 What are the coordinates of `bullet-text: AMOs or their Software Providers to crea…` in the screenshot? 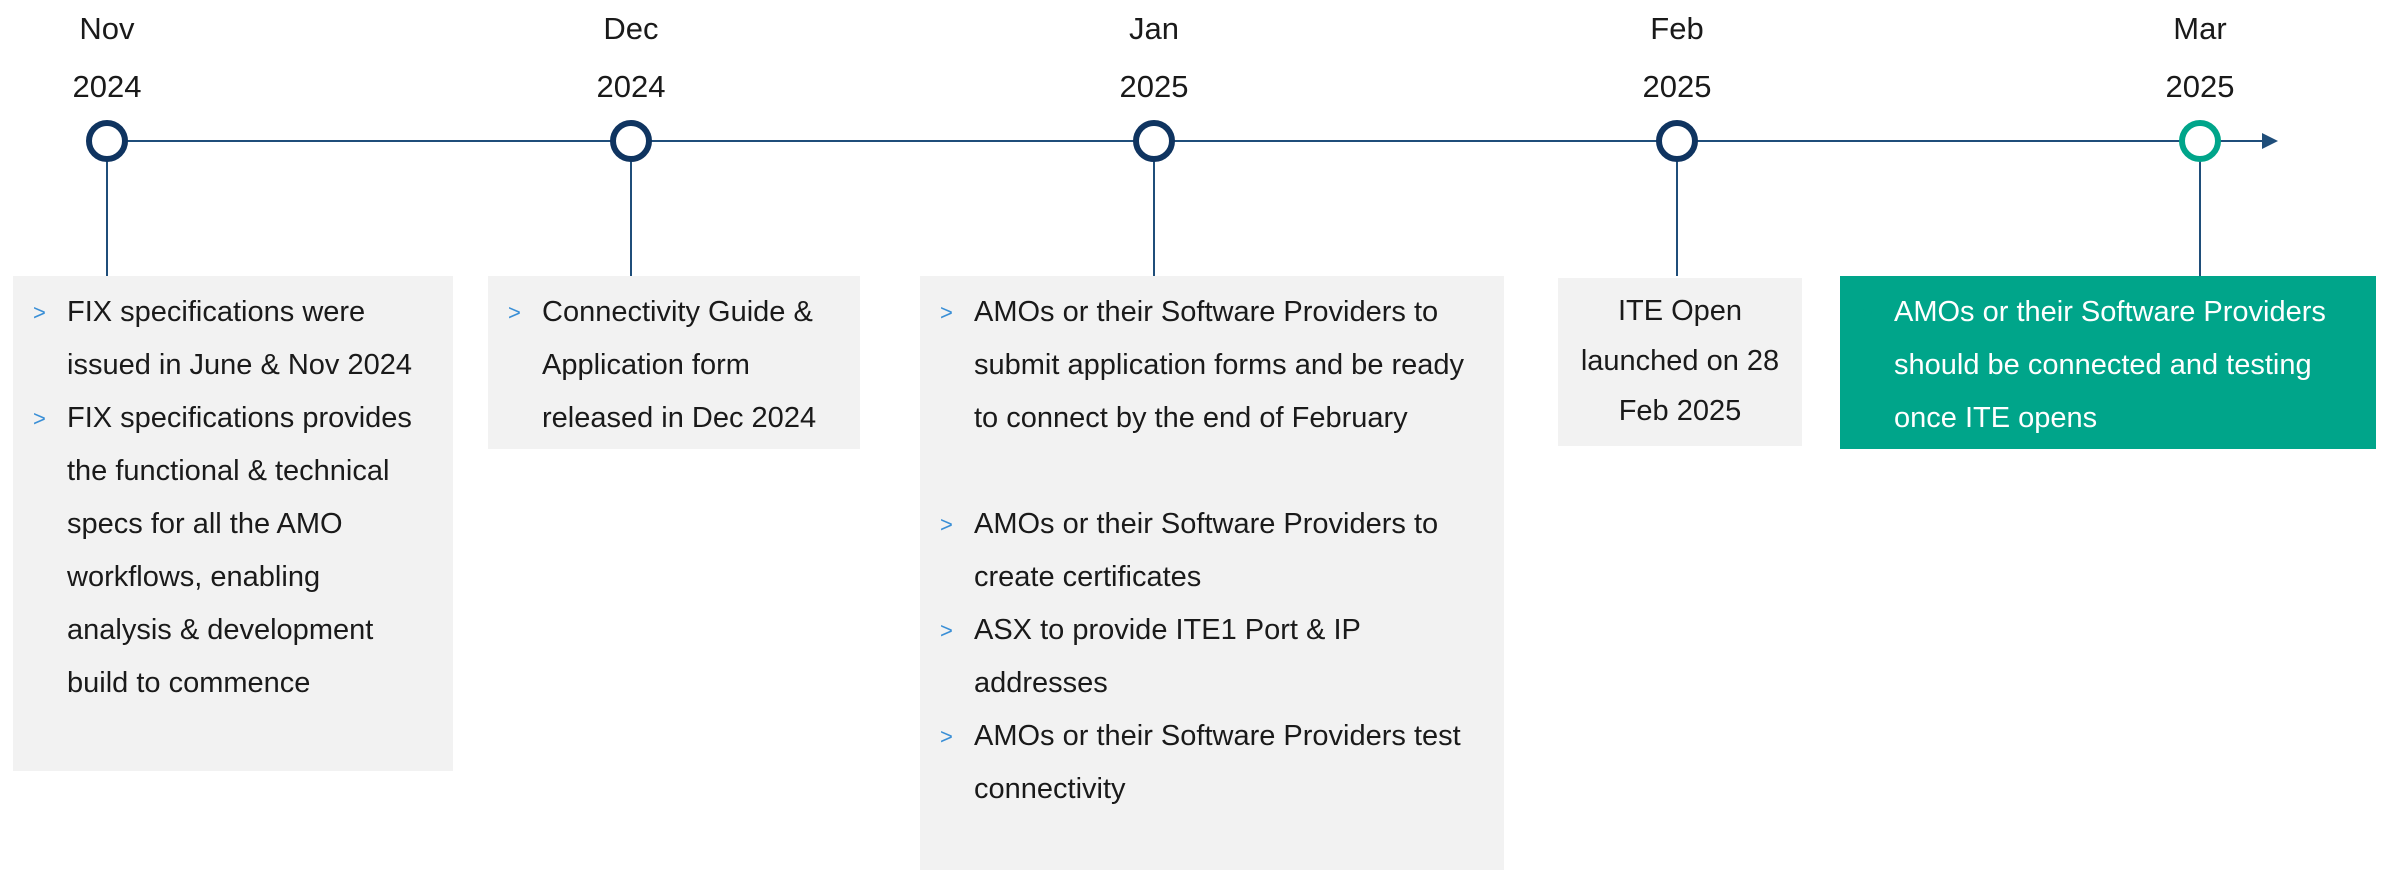 It's located at (1206, 550).